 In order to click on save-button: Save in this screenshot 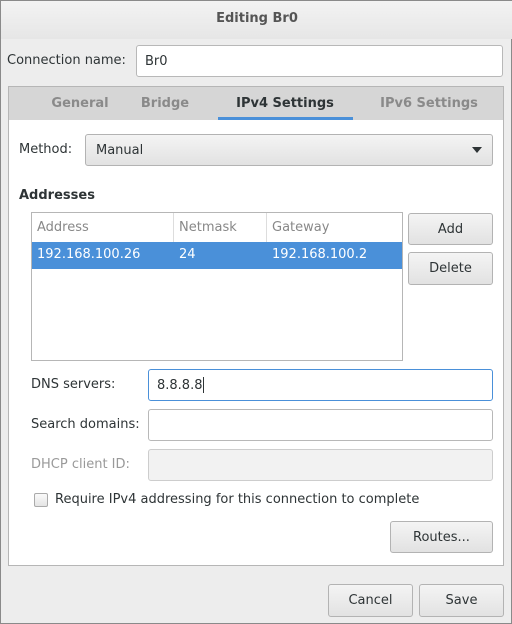, I will do `click(461, 600)`.